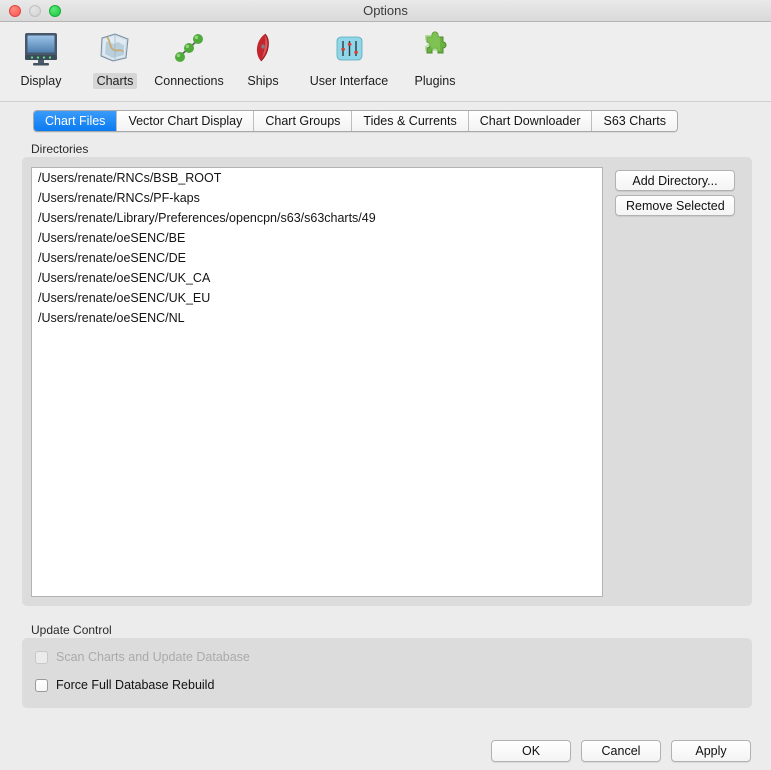  I want to click on window-controls, so click(35, 10).